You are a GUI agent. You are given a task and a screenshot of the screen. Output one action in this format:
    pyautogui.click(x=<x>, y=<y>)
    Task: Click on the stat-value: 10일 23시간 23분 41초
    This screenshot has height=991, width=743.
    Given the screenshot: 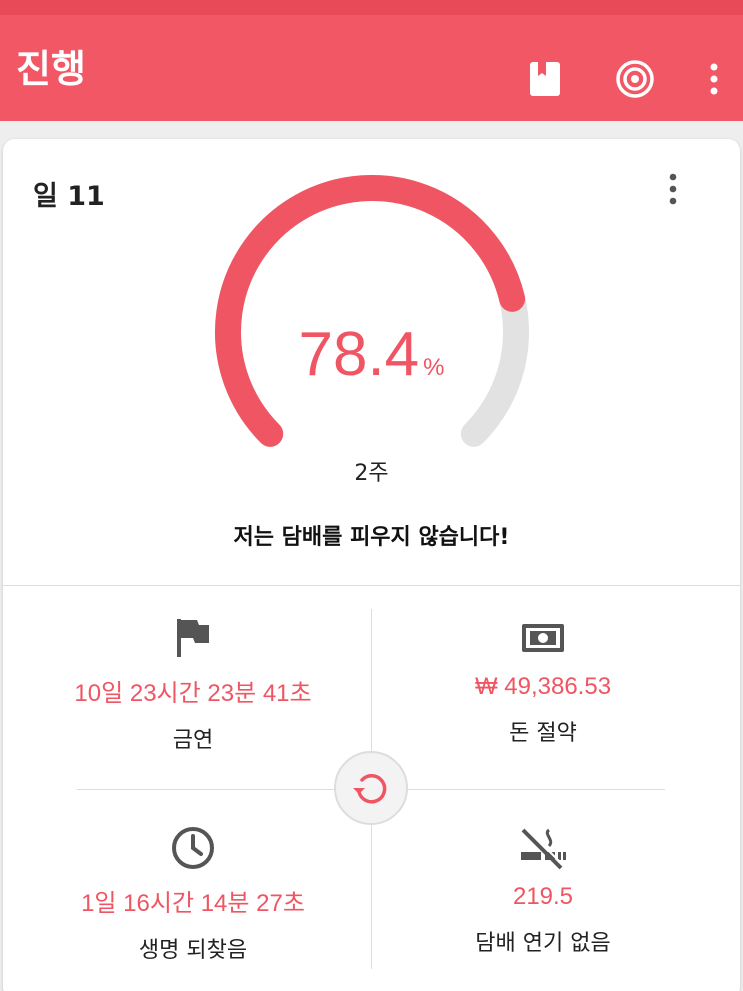 What is the action you would take?
    pyautogui.click(x=193, y=693)
    